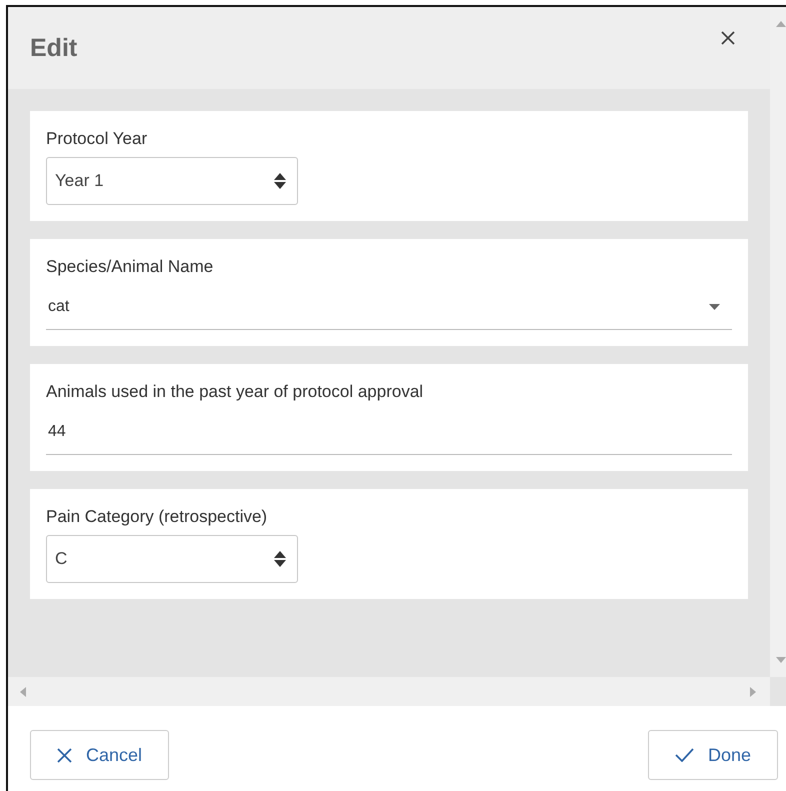 This screenshot has height=791, width=786. What do you see at coordinates (389, 432) in the screenshot?
I see `input-field: 44` at bounding box center [389, 432].